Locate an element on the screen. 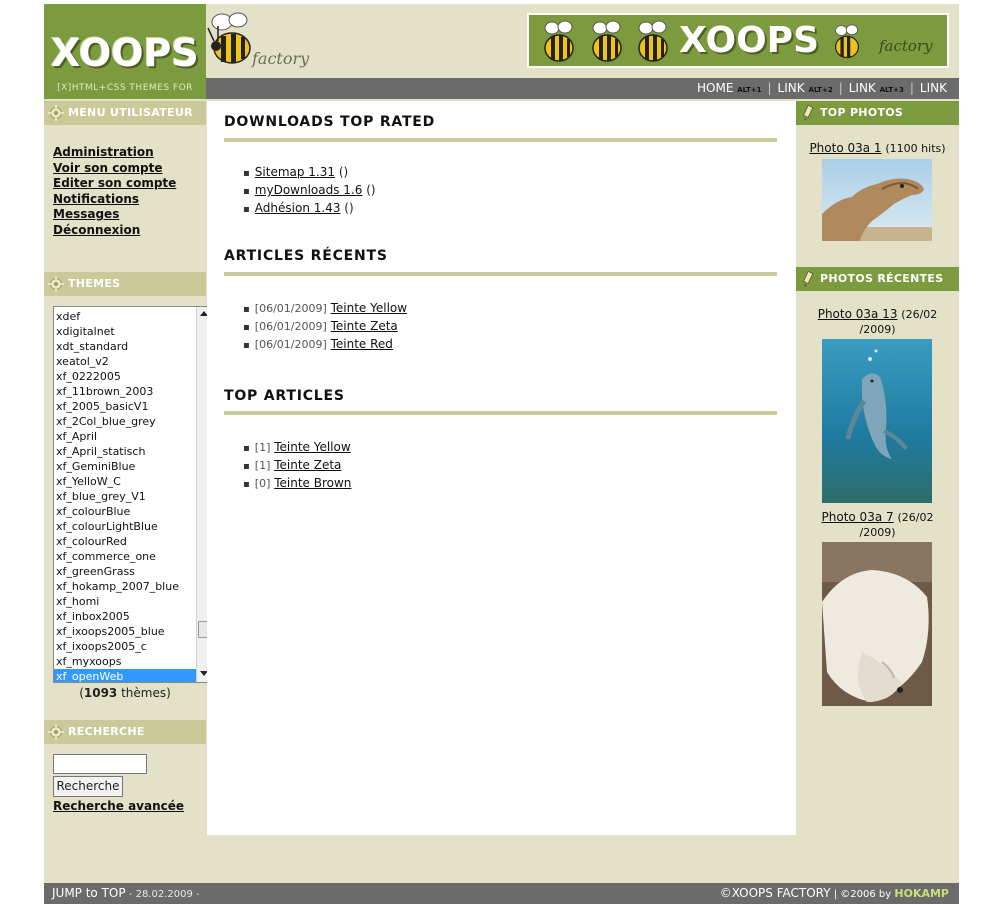  nav-link-3: LINK ALT+3 is located at coordinates (876, 88).